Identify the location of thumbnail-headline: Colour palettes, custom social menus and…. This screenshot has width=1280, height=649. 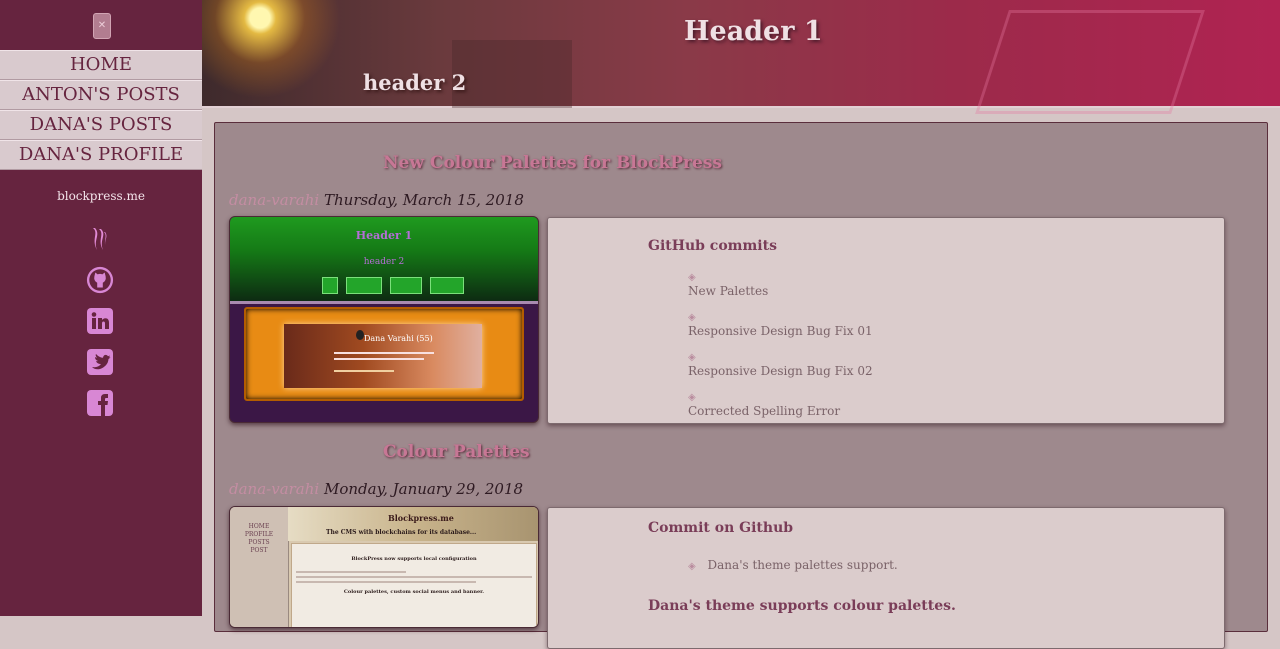
(414, 592).